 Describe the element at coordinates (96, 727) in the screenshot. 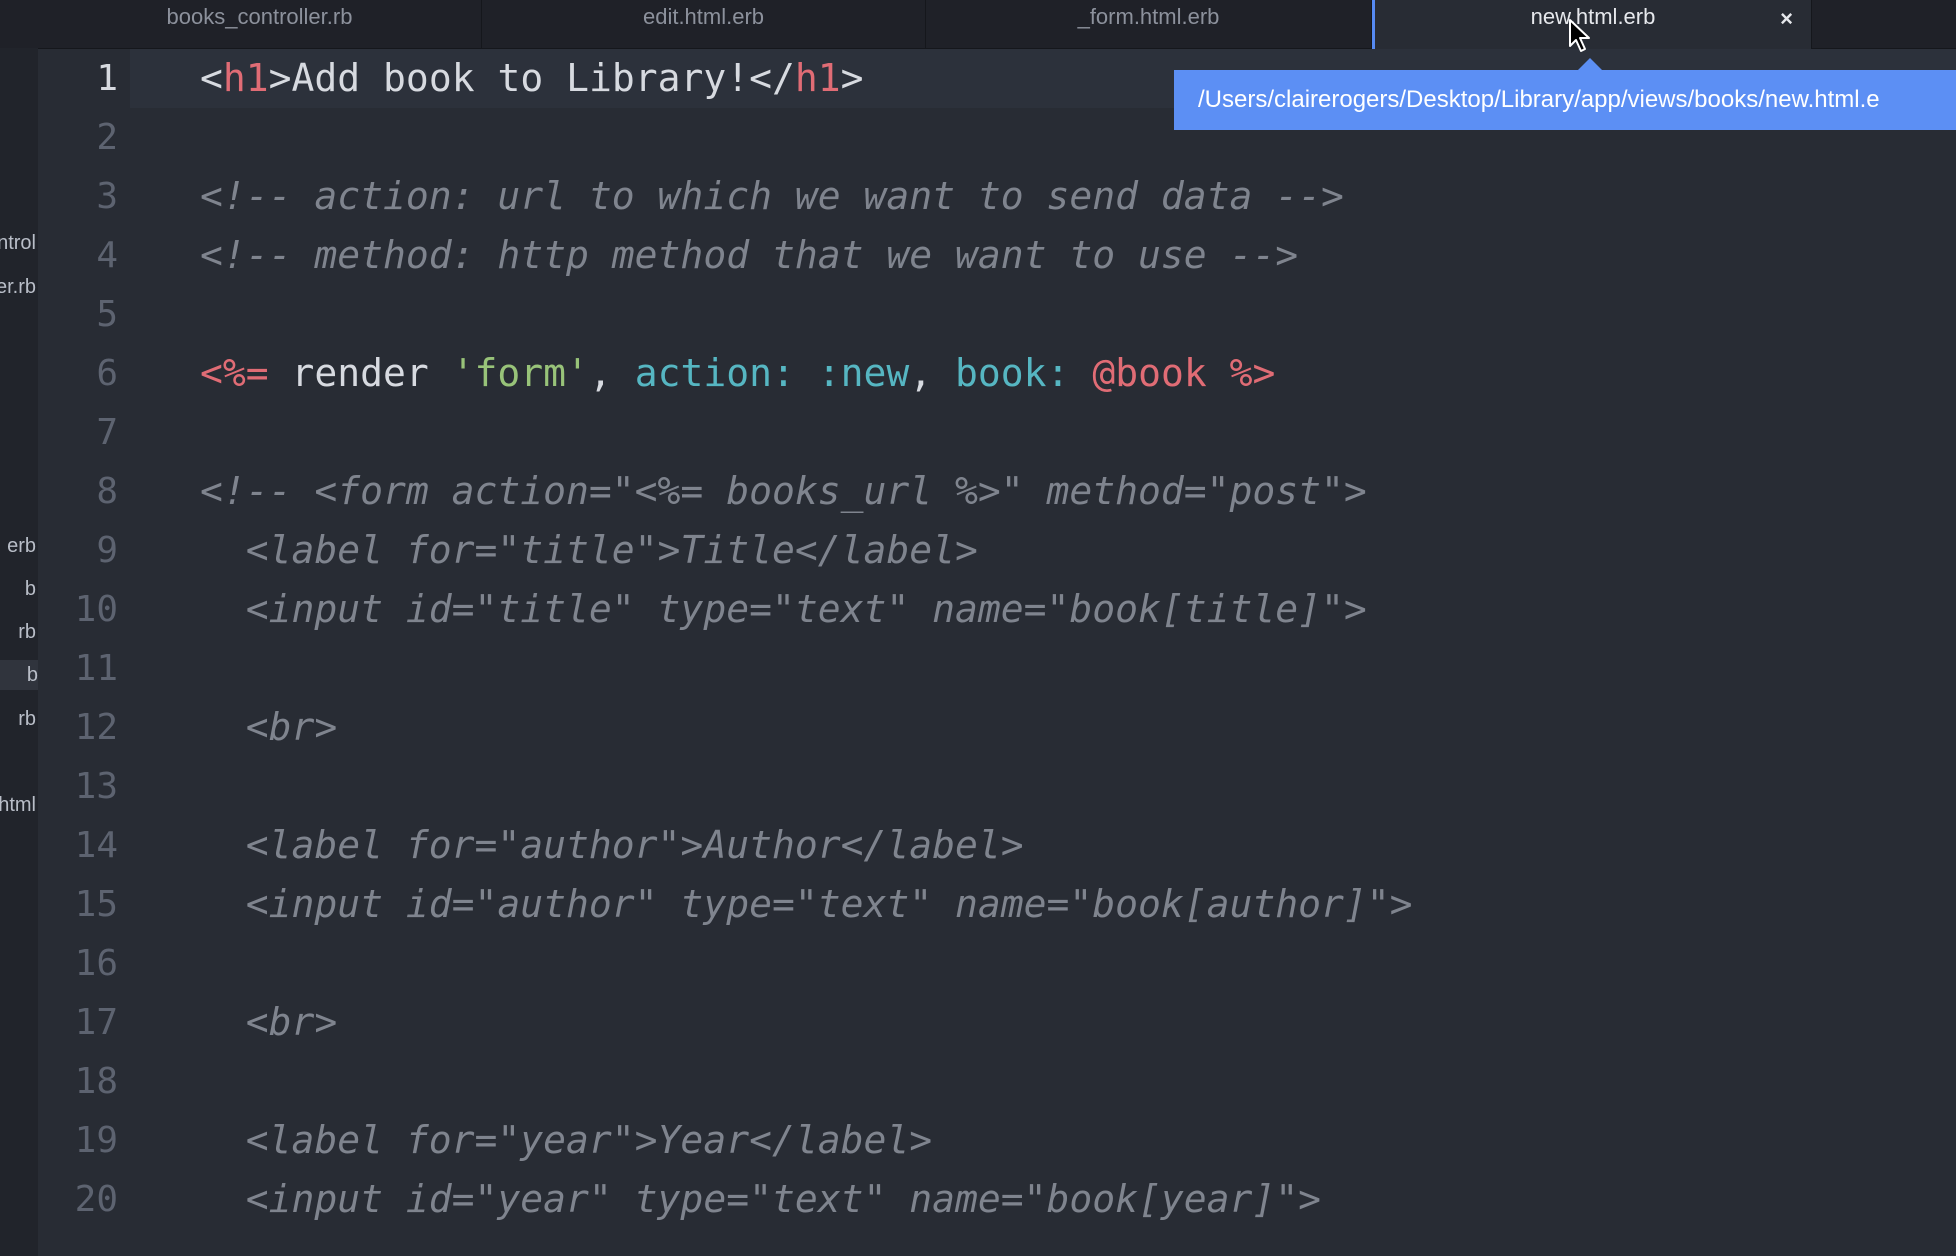

I see `line-number: 12` at that location.